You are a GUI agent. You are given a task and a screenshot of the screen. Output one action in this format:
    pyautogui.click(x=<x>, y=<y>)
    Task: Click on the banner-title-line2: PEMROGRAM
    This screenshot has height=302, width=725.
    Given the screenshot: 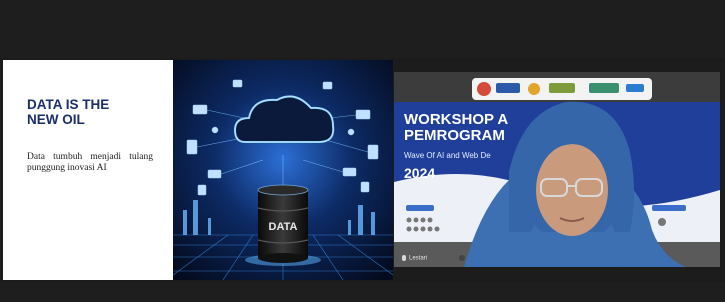 What is the action you would take?
    pyautogui.click(x=454, y=135)
    